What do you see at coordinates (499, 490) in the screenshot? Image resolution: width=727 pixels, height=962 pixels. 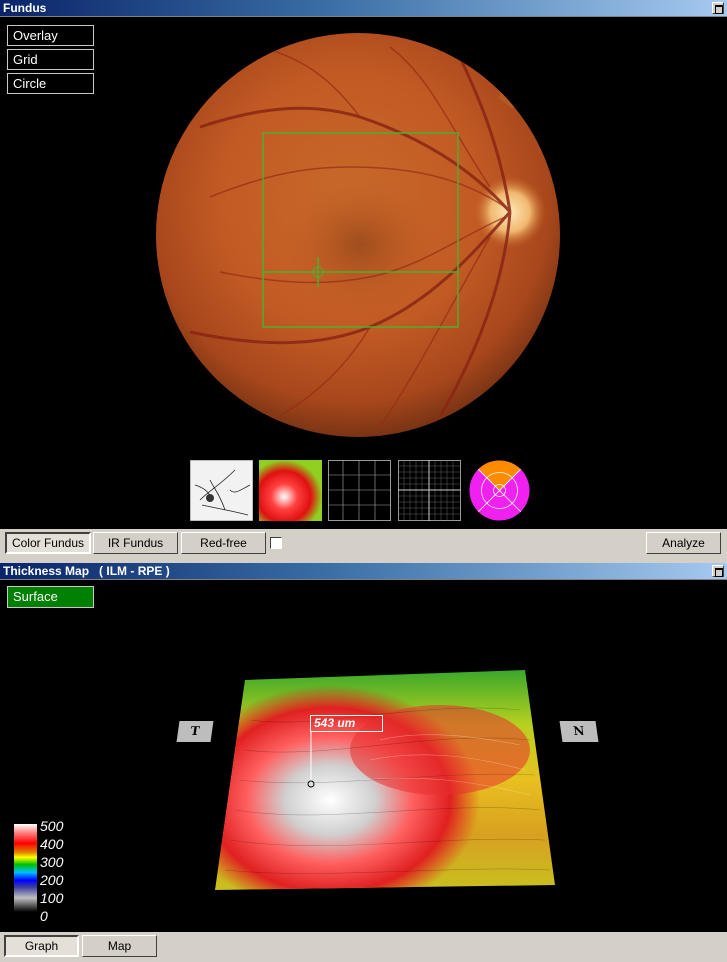 I see `etdrs-sector-icon` at bounding box center [499, 490].